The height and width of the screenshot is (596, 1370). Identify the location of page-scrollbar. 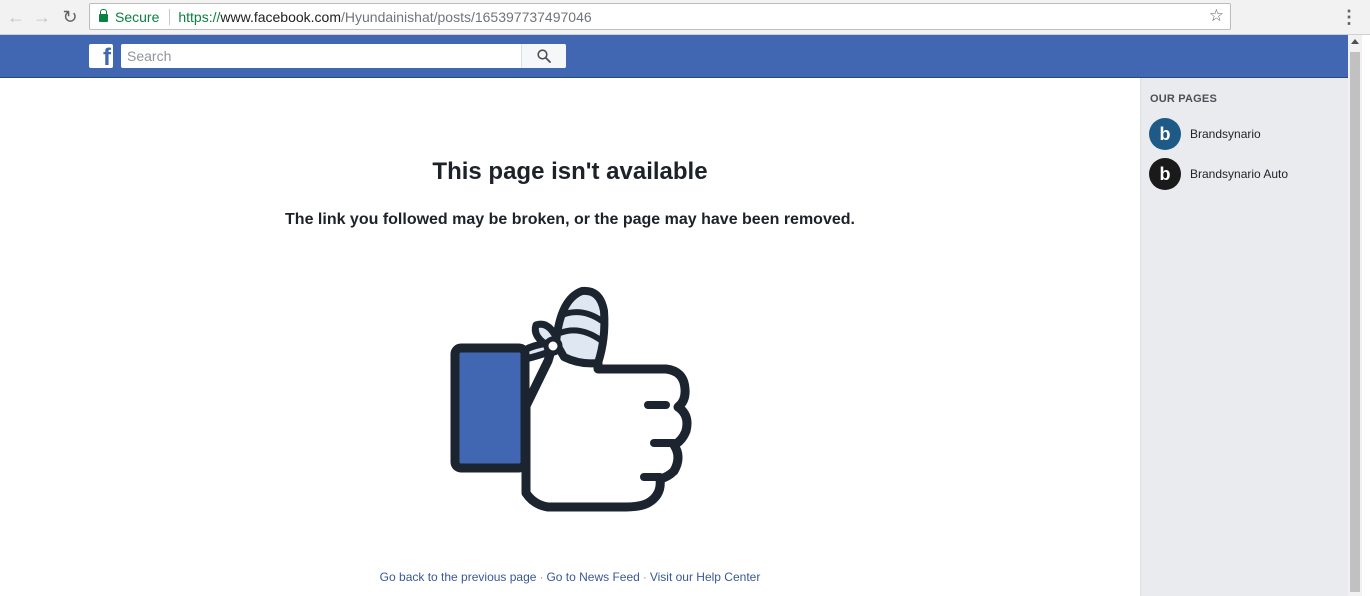
(1355, 315).